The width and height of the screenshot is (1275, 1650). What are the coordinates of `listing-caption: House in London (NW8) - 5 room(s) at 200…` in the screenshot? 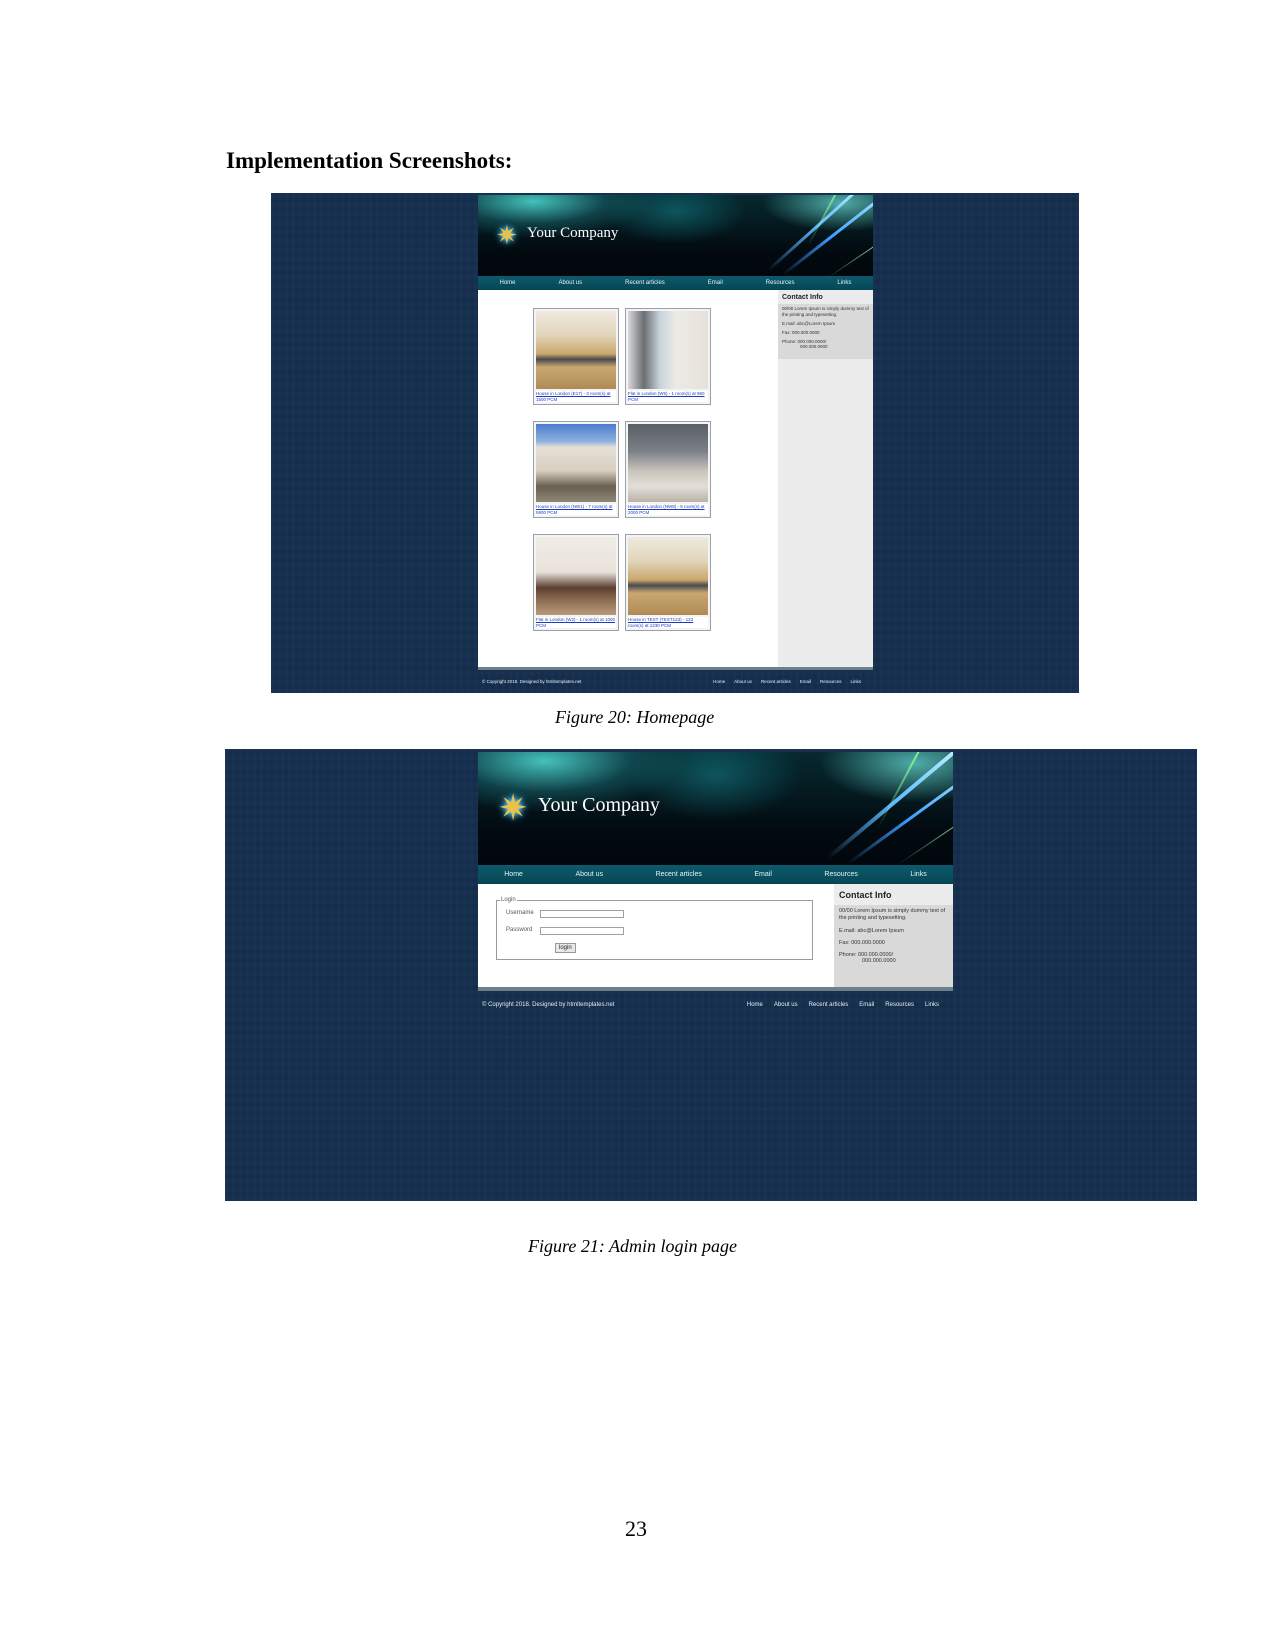 It's located at (668, 509).